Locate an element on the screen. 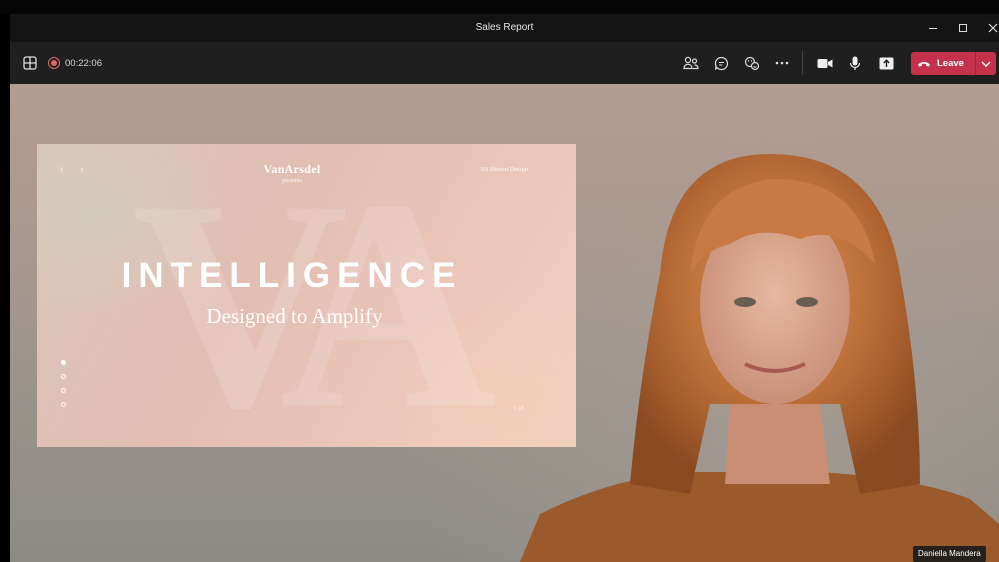 This screenshot has height=562, width=999. slide-subtitle: Designed to Amplify is located at coordinates (294, 316).